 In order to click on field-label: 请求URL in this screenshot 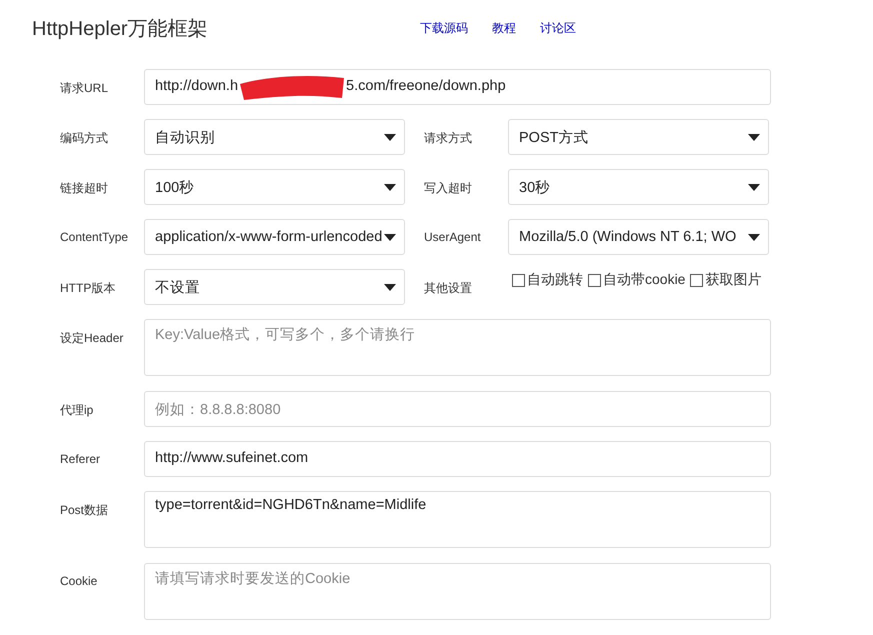, I will do `click(85, 88)`.